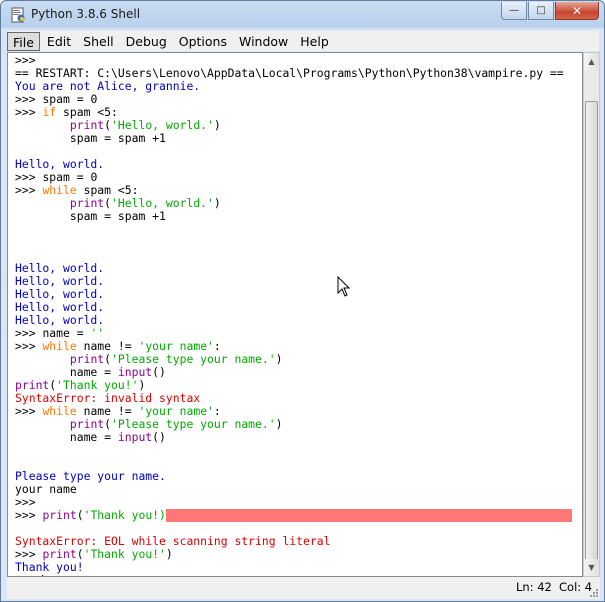 The image size is (605, 602). I want to click on error-highlight, so click(368, 515).